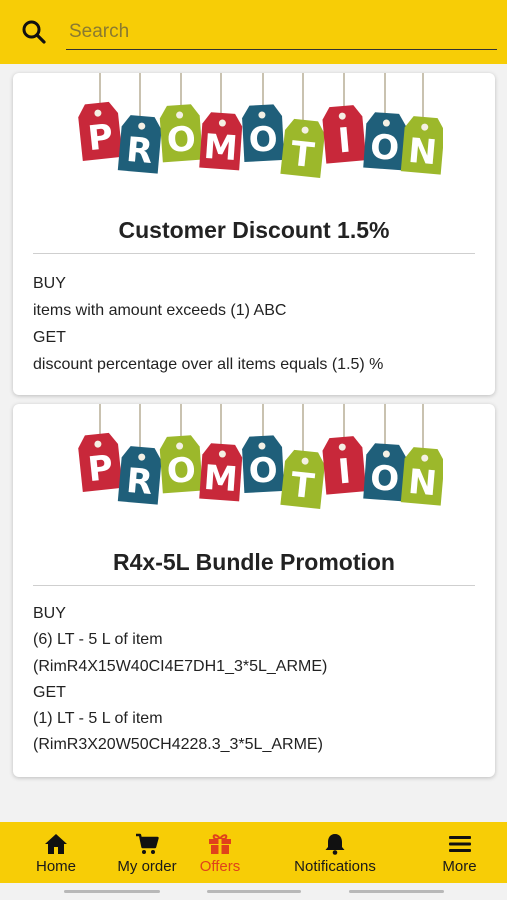 The height and width of the screenshot is (900, 507). I want to click on nav-item-my-order: My order, so click(147, 852).